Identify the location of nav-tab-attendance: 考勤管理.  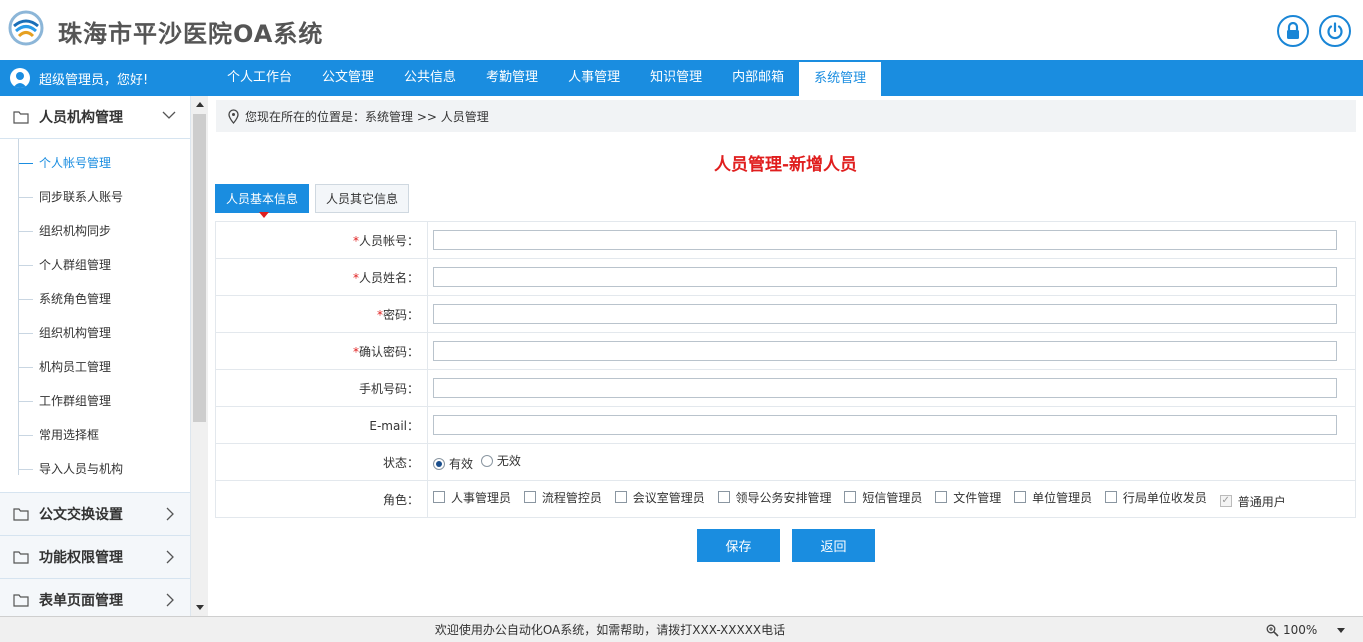
(512, 78).